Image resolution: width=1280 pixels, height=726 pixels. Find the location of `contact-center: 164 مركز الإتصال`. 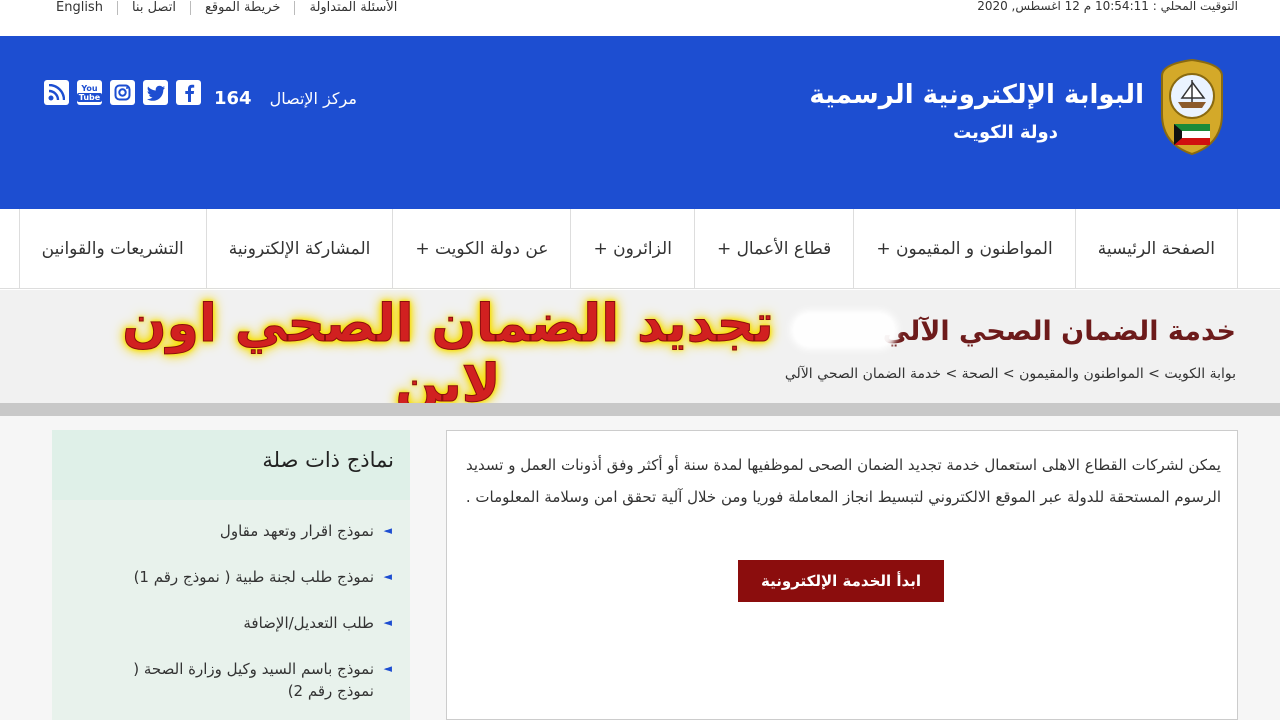

contact-center: 164 مركز الإتصال is located at coordinates (285, 98).